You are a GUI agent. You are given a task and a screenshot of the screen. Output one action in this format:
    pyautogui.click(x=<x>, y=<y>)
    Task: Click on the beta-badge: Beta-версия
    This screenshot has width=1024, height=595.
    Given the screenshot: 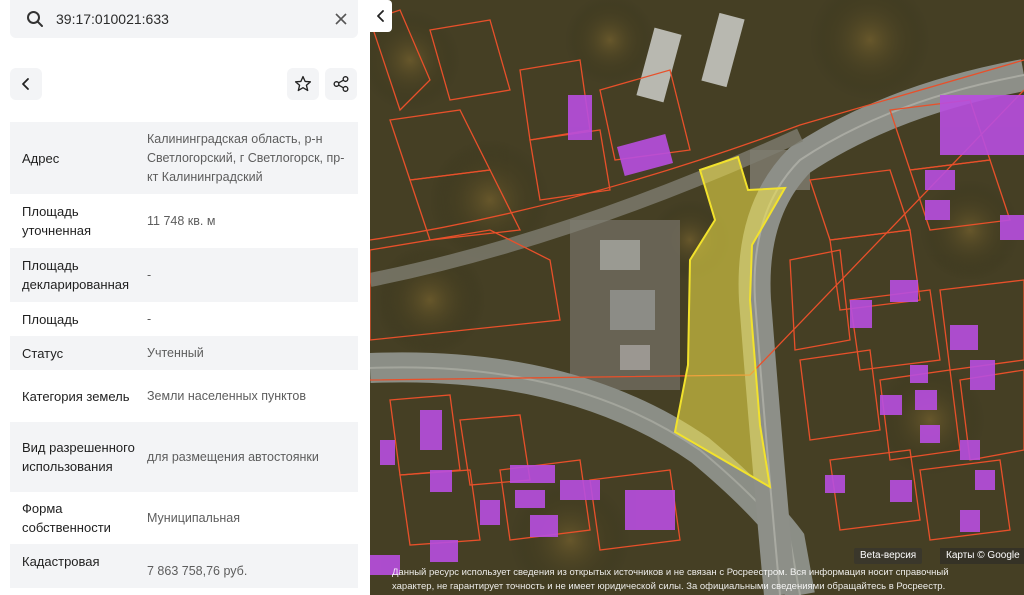 What is the action you would take?
    pyautogui.click(x=888, y=556)
    